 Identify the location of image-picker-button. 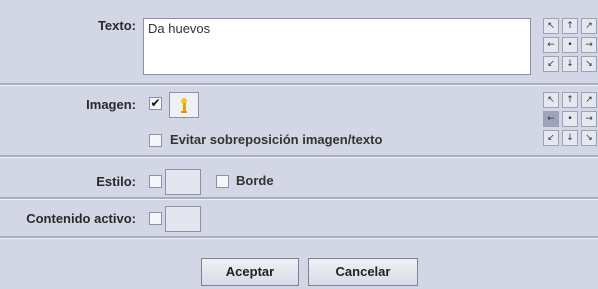
(184, 105).